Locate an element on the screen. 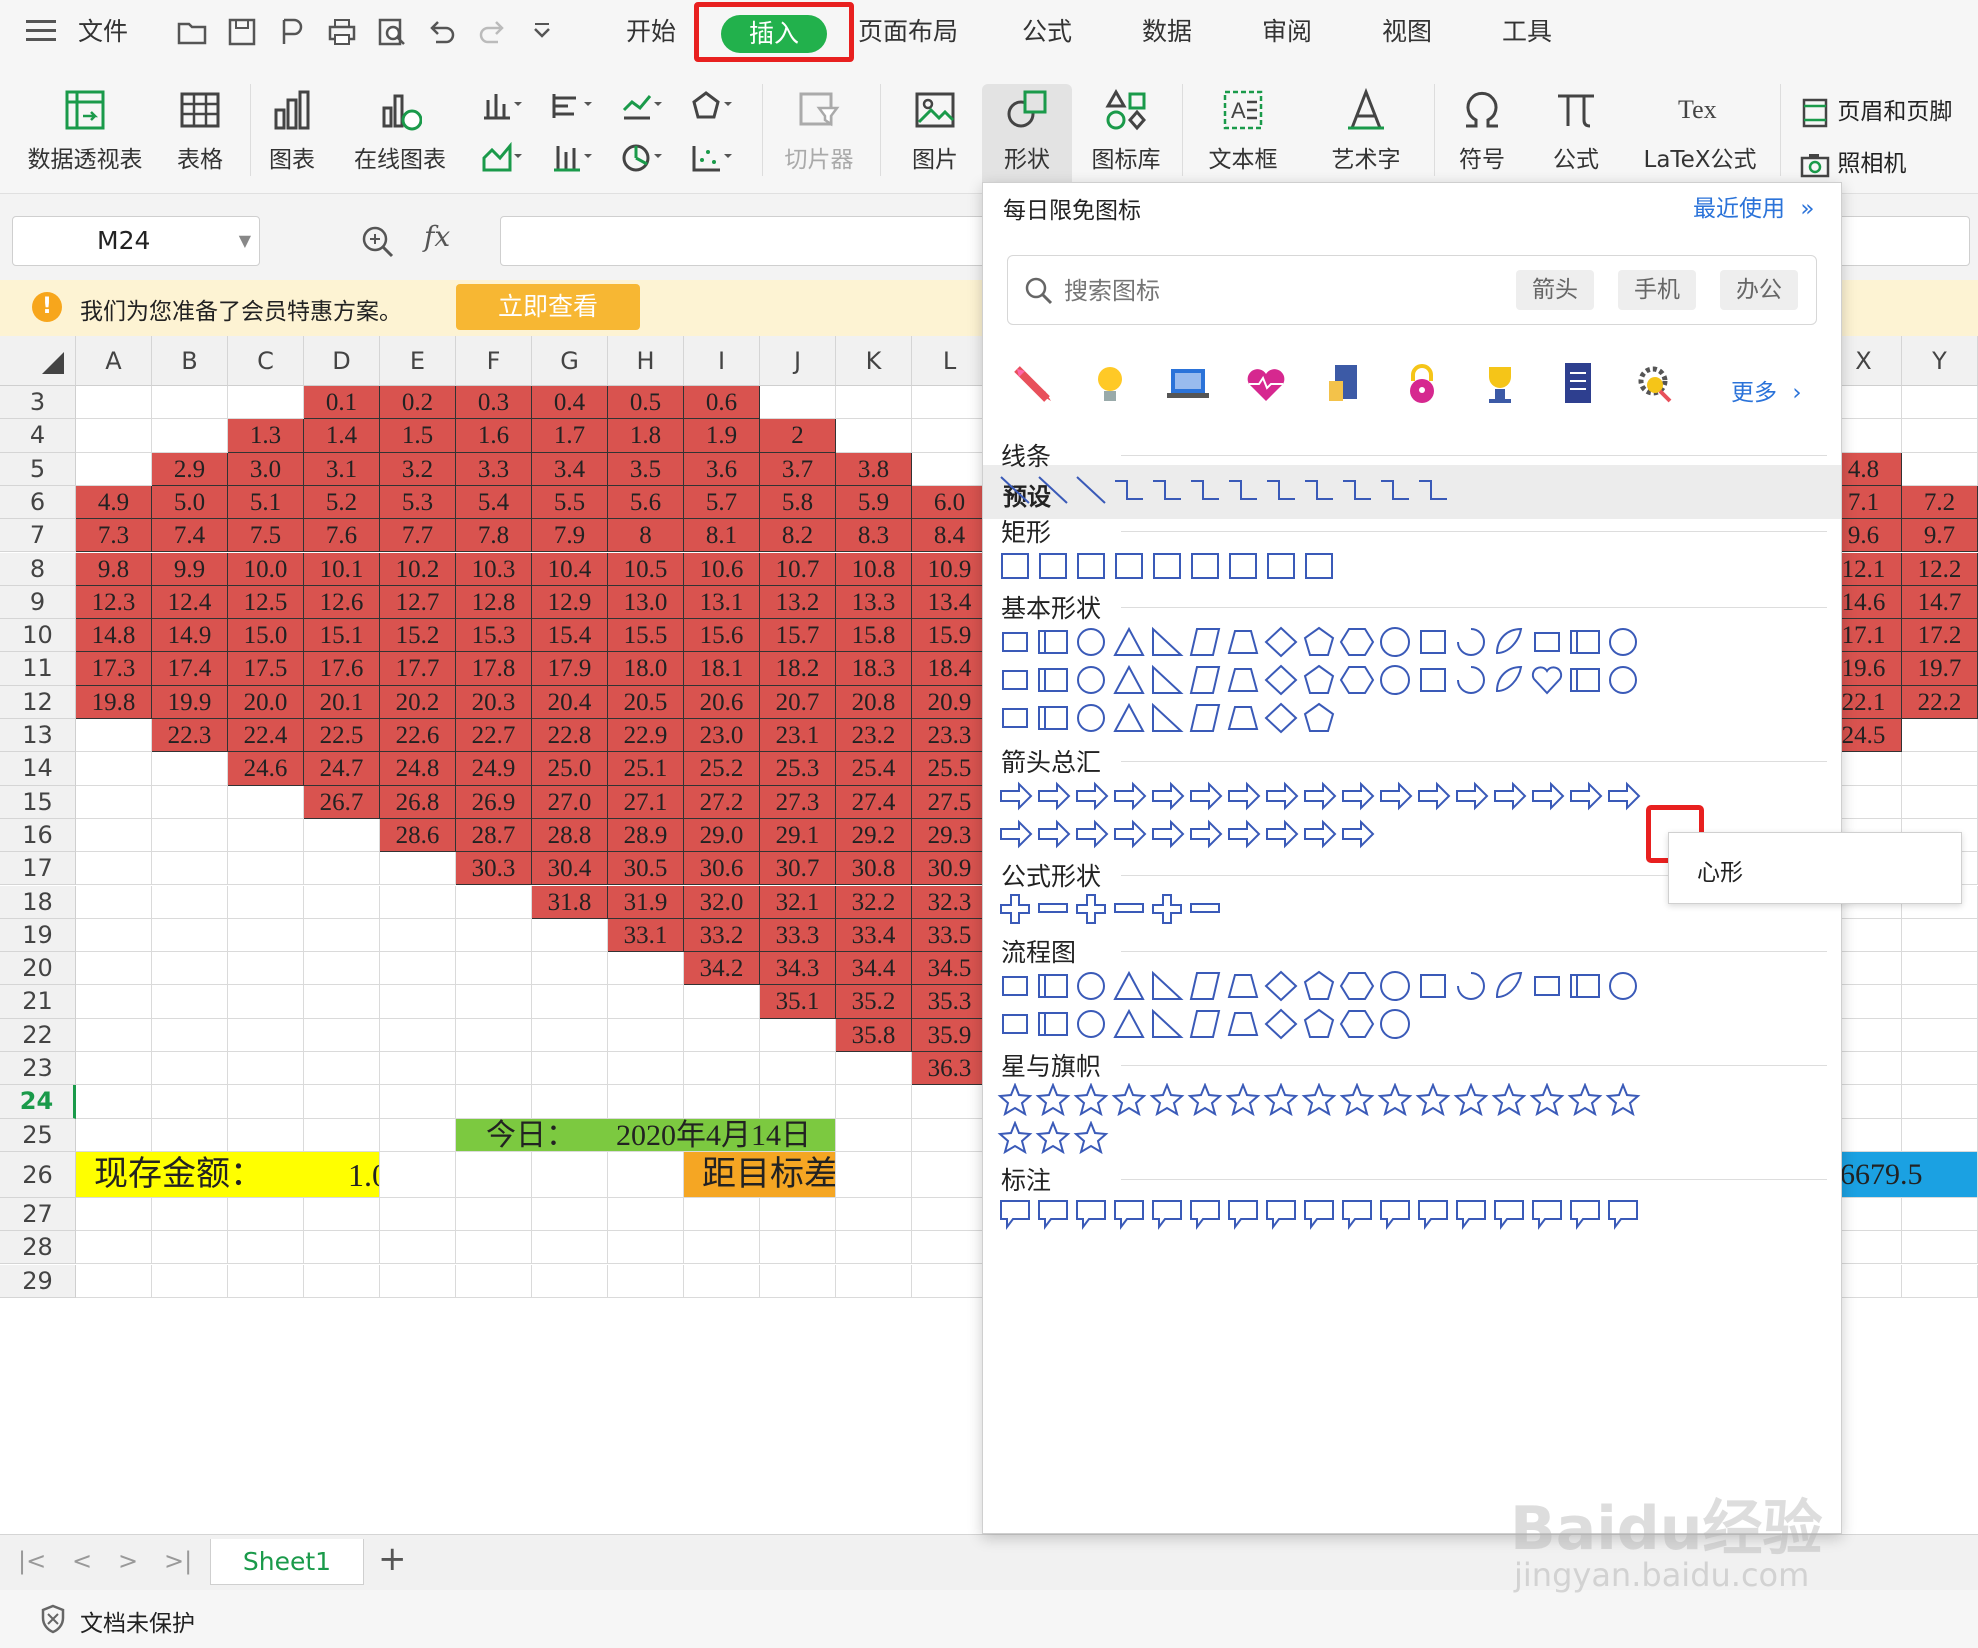 The height and width of the screenshot is (1648, 1978). heart-data-cell: 5.5 is located at coordinates (570, 502).